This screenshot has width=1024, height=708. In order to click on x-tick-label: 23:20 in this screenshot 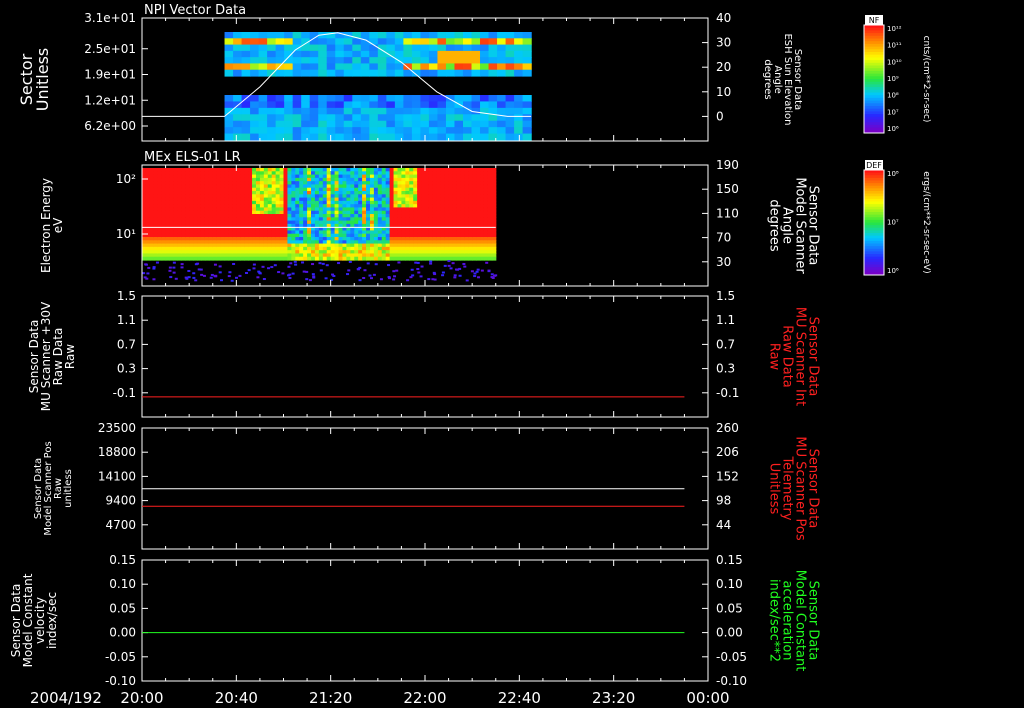, I will do `click(613, 698)`.